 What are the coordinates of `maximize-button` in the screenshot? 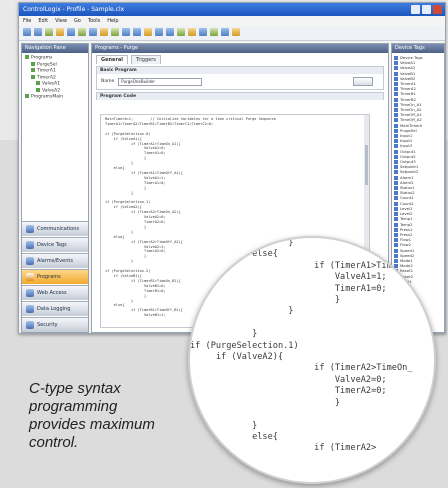 It's located at (426, 9).